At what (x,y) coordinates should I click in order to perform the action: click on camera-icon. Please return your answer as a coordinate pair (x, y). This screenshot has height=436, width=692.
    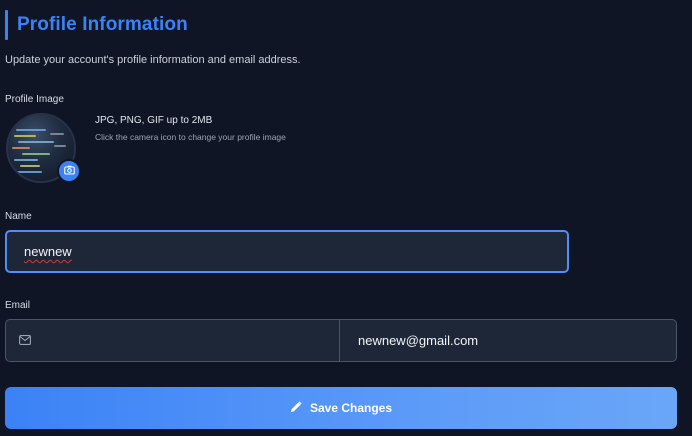
    Looking at the image, I should click on (69, 171).